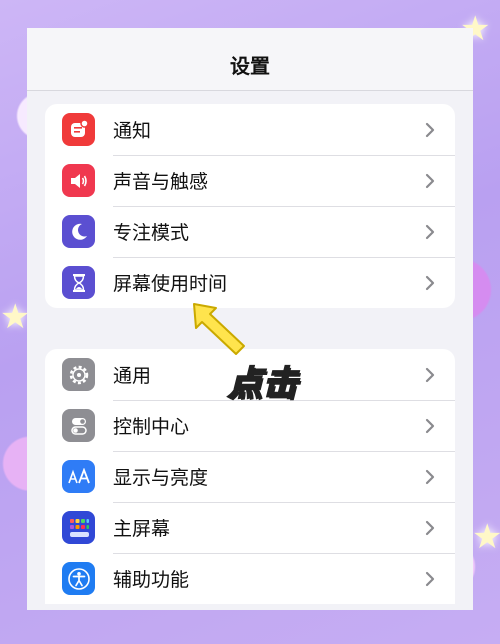 The width and height of the screenshot is (500, 644). What do you see at coordinates (151, 427) in the screenshot?
I see `settings-row-label: 控制中心` at bounding box center [151, 427].